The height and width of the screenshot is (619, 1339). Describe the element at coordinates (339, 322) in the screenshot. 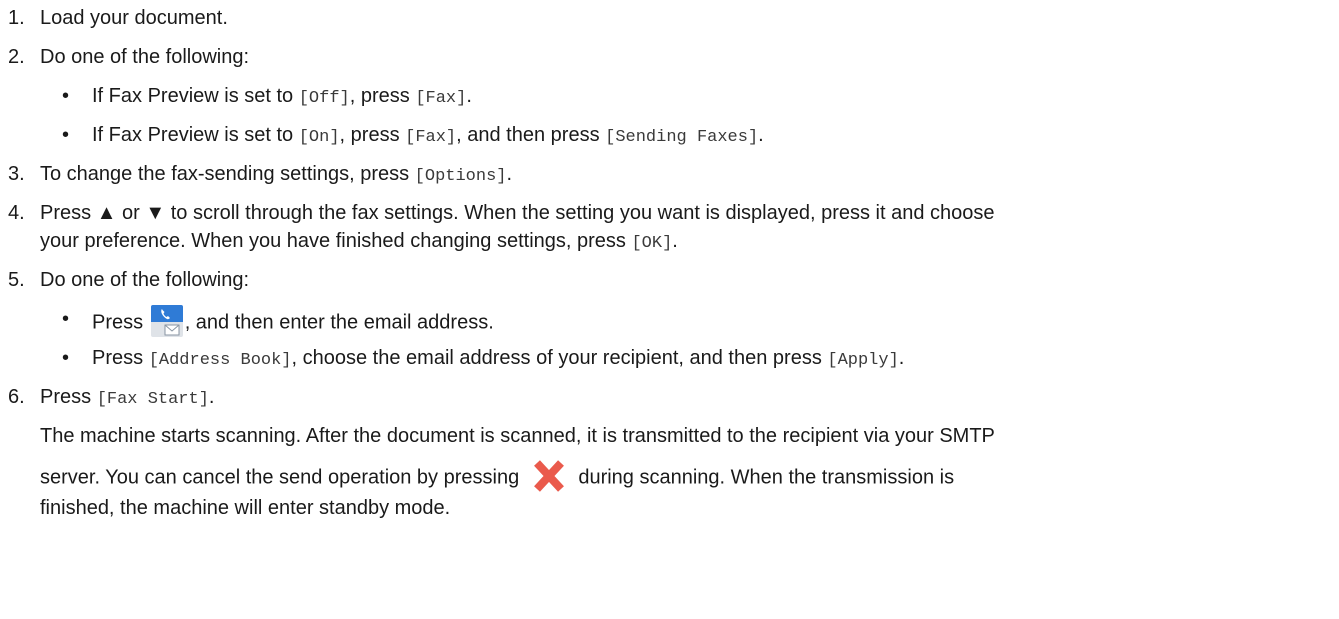

I see `text-run: , and then enter the email address.` at that location.